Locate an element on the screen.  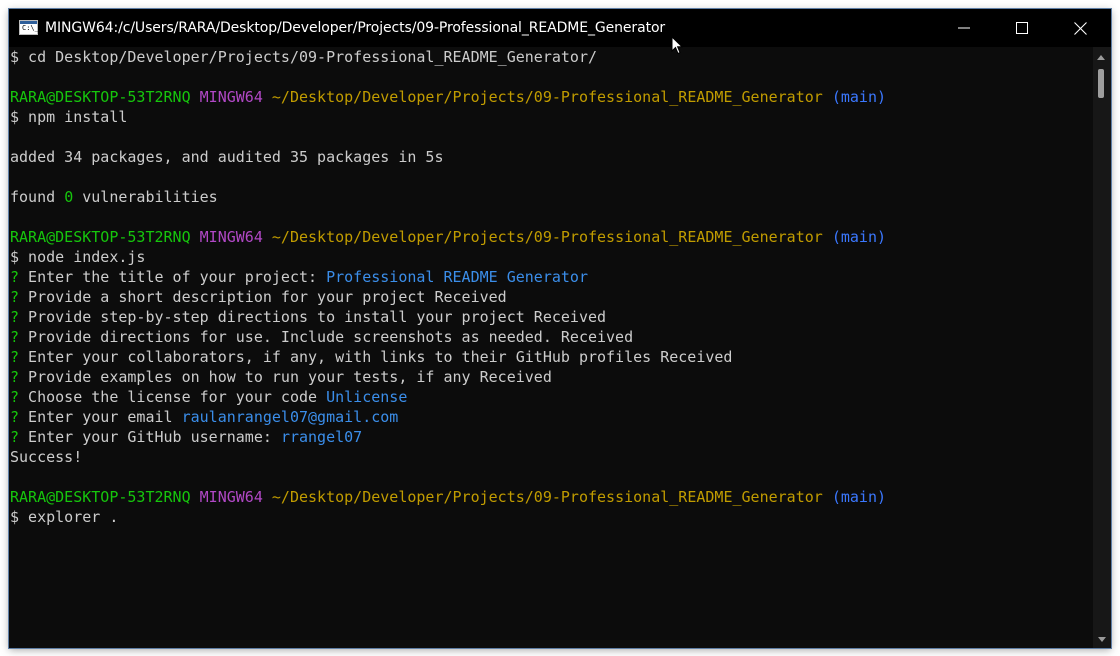
app-icon-label: C:\_ is located at coordinates (30, 28).